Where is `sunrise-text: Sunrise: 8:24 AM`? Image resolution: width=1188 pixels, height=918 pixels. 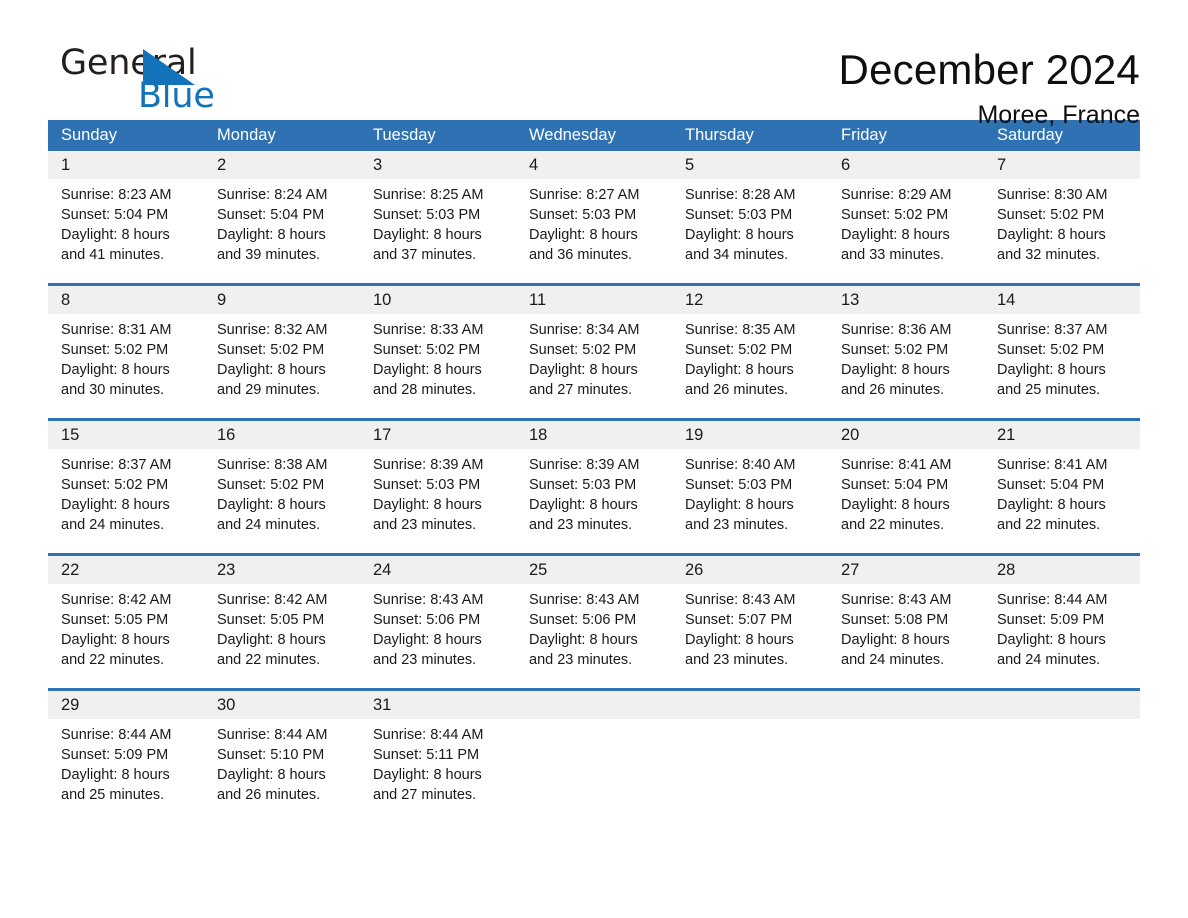 sunrise-text: Sunrise: 8:24 AM is located at coordinates (272, 195).